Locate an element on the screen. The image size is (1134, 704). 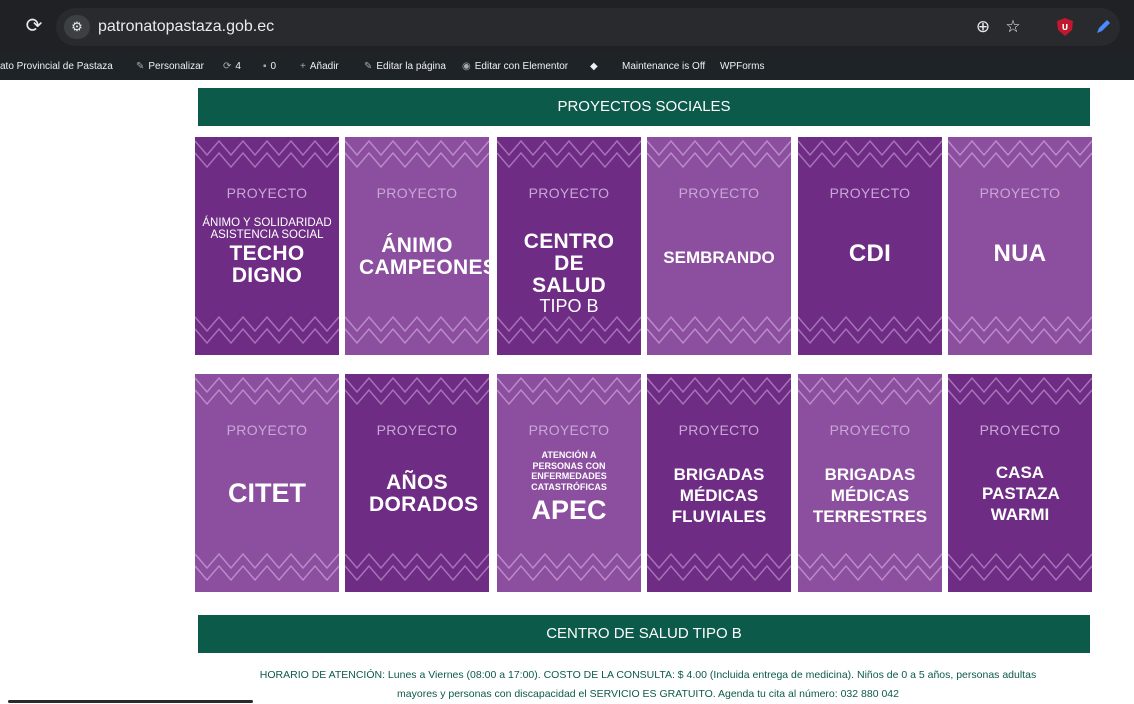
project-card-brigadas-terrestres: PROYECTO BRIGADAS MÉDICAS TERRESTRES is located at coordinates (870, 483).